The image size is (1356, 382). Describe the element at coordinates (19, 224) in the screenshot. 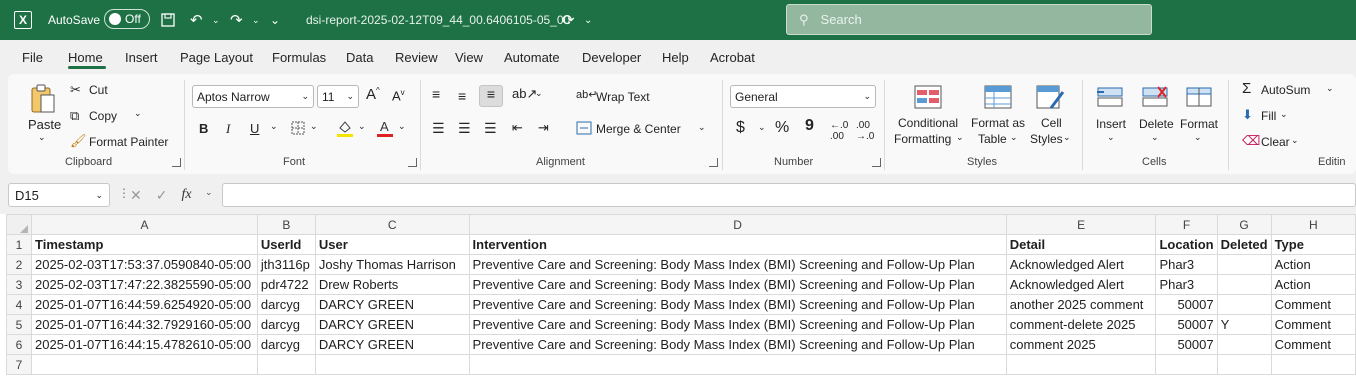

I see `select-all-corner` at that location.